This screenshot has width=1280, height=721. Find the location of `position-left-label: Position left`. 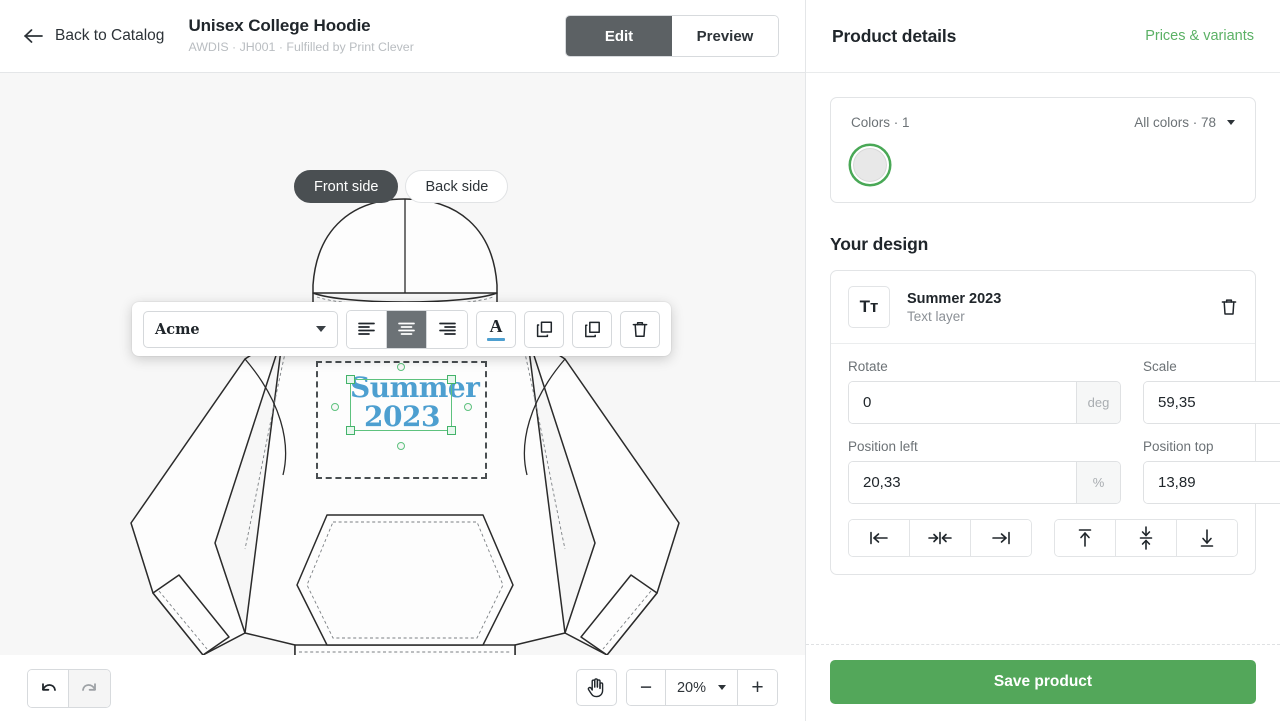

position-left-label: Position left is located at coordinates (883, 446).